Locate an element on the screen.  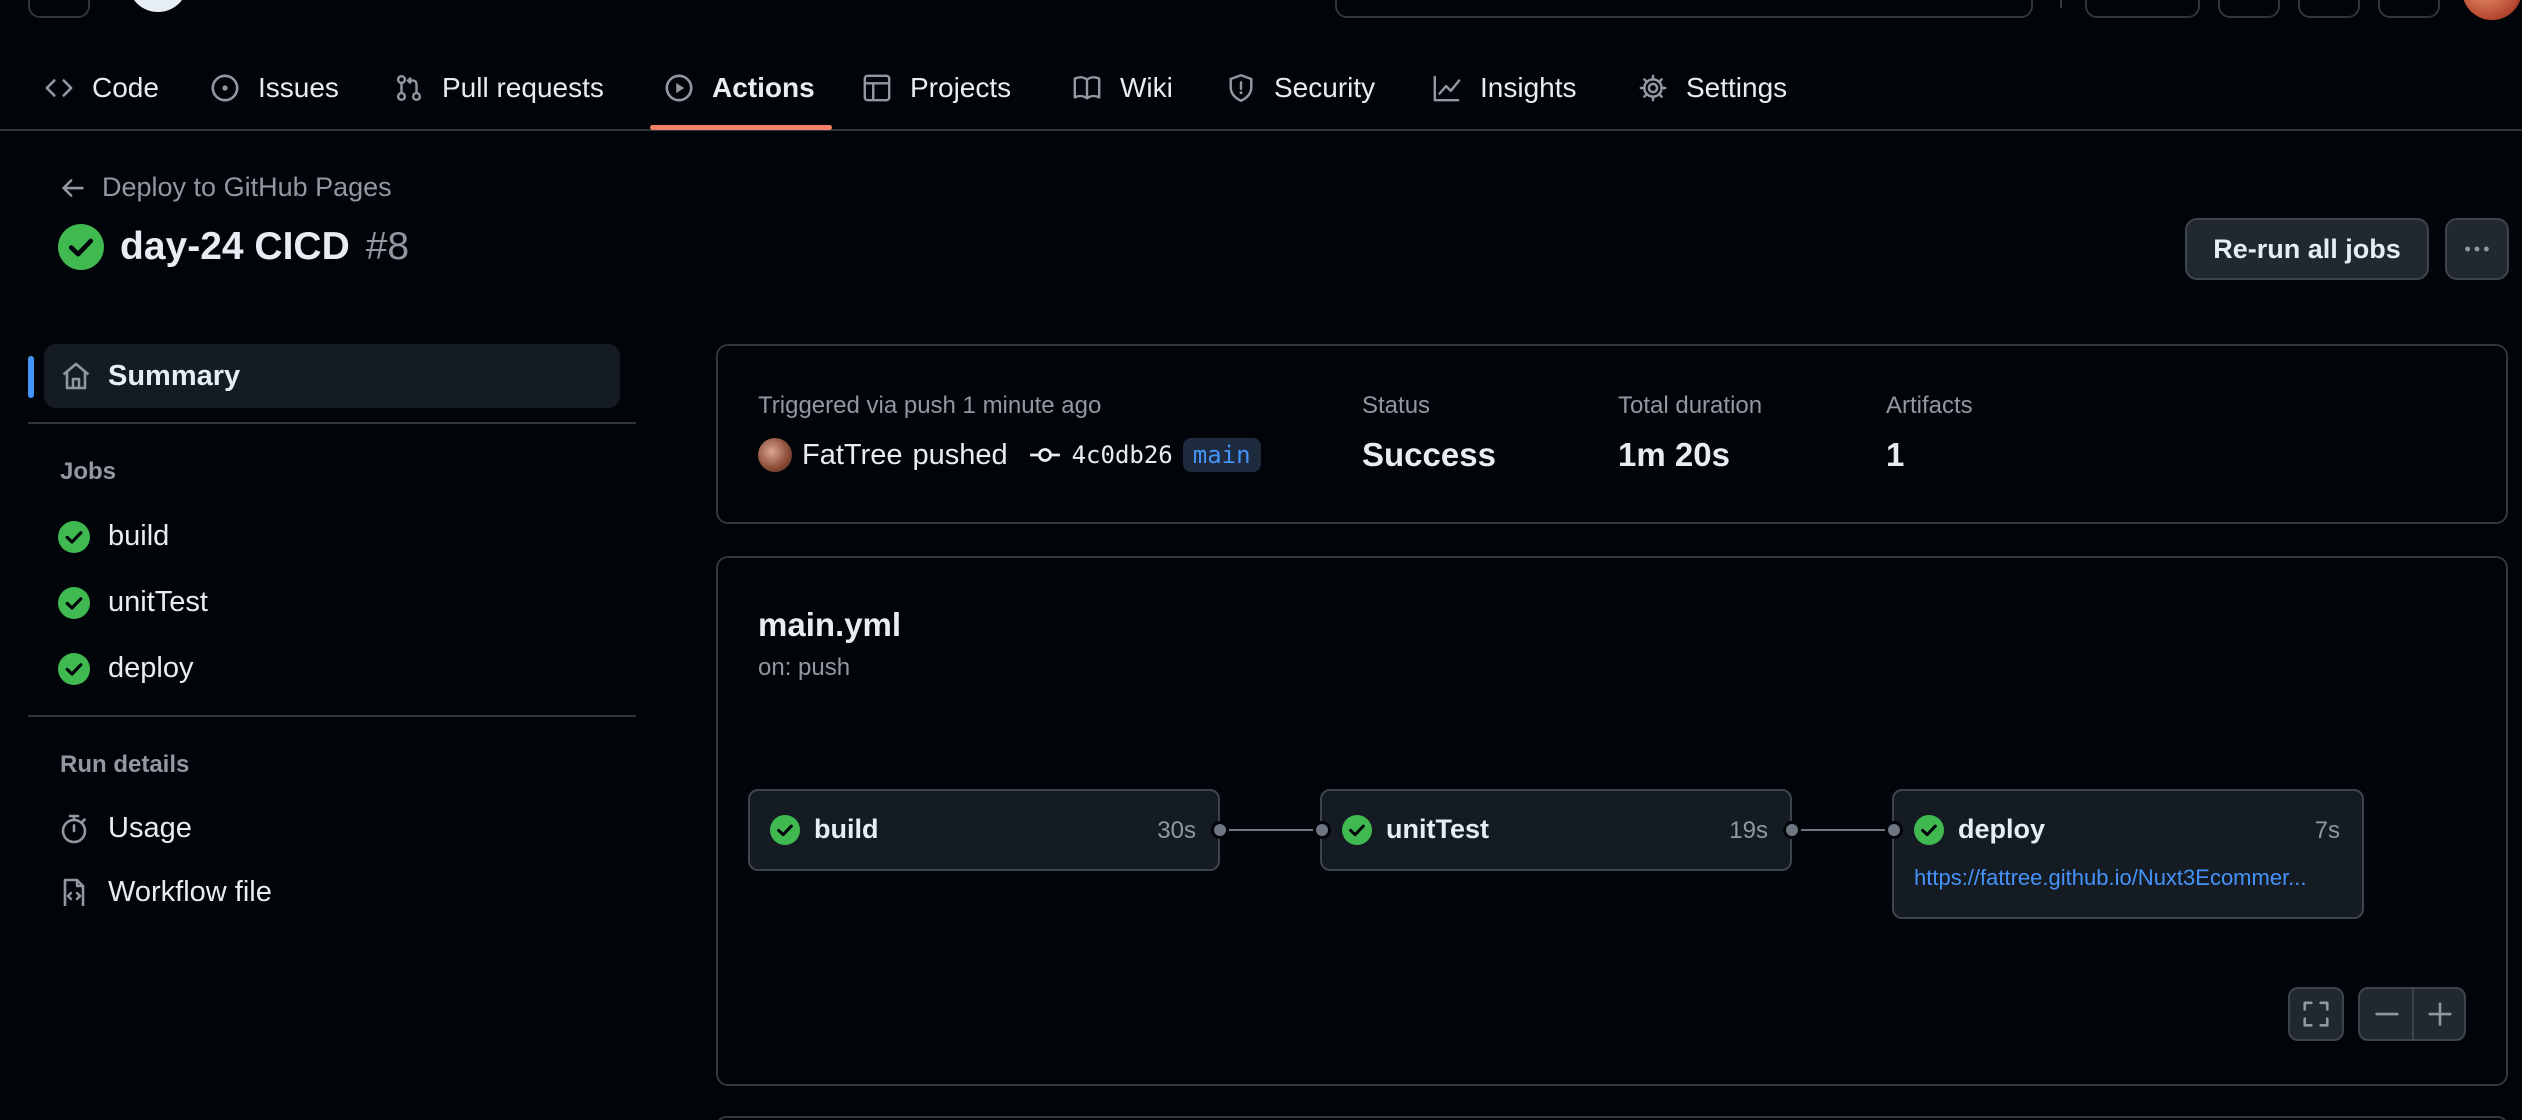
job-node-build: build 30s is located at coordinates (984, 830).